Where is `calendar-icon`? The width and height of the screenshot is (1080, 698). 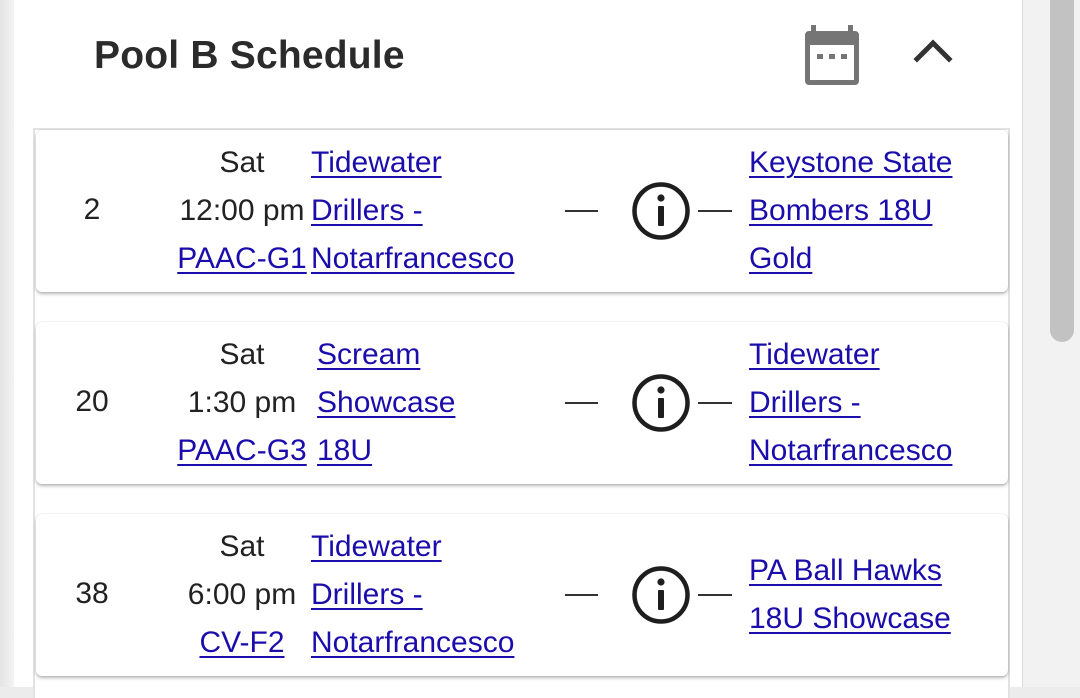
calendar-icon is located at coordinates (832, 56).